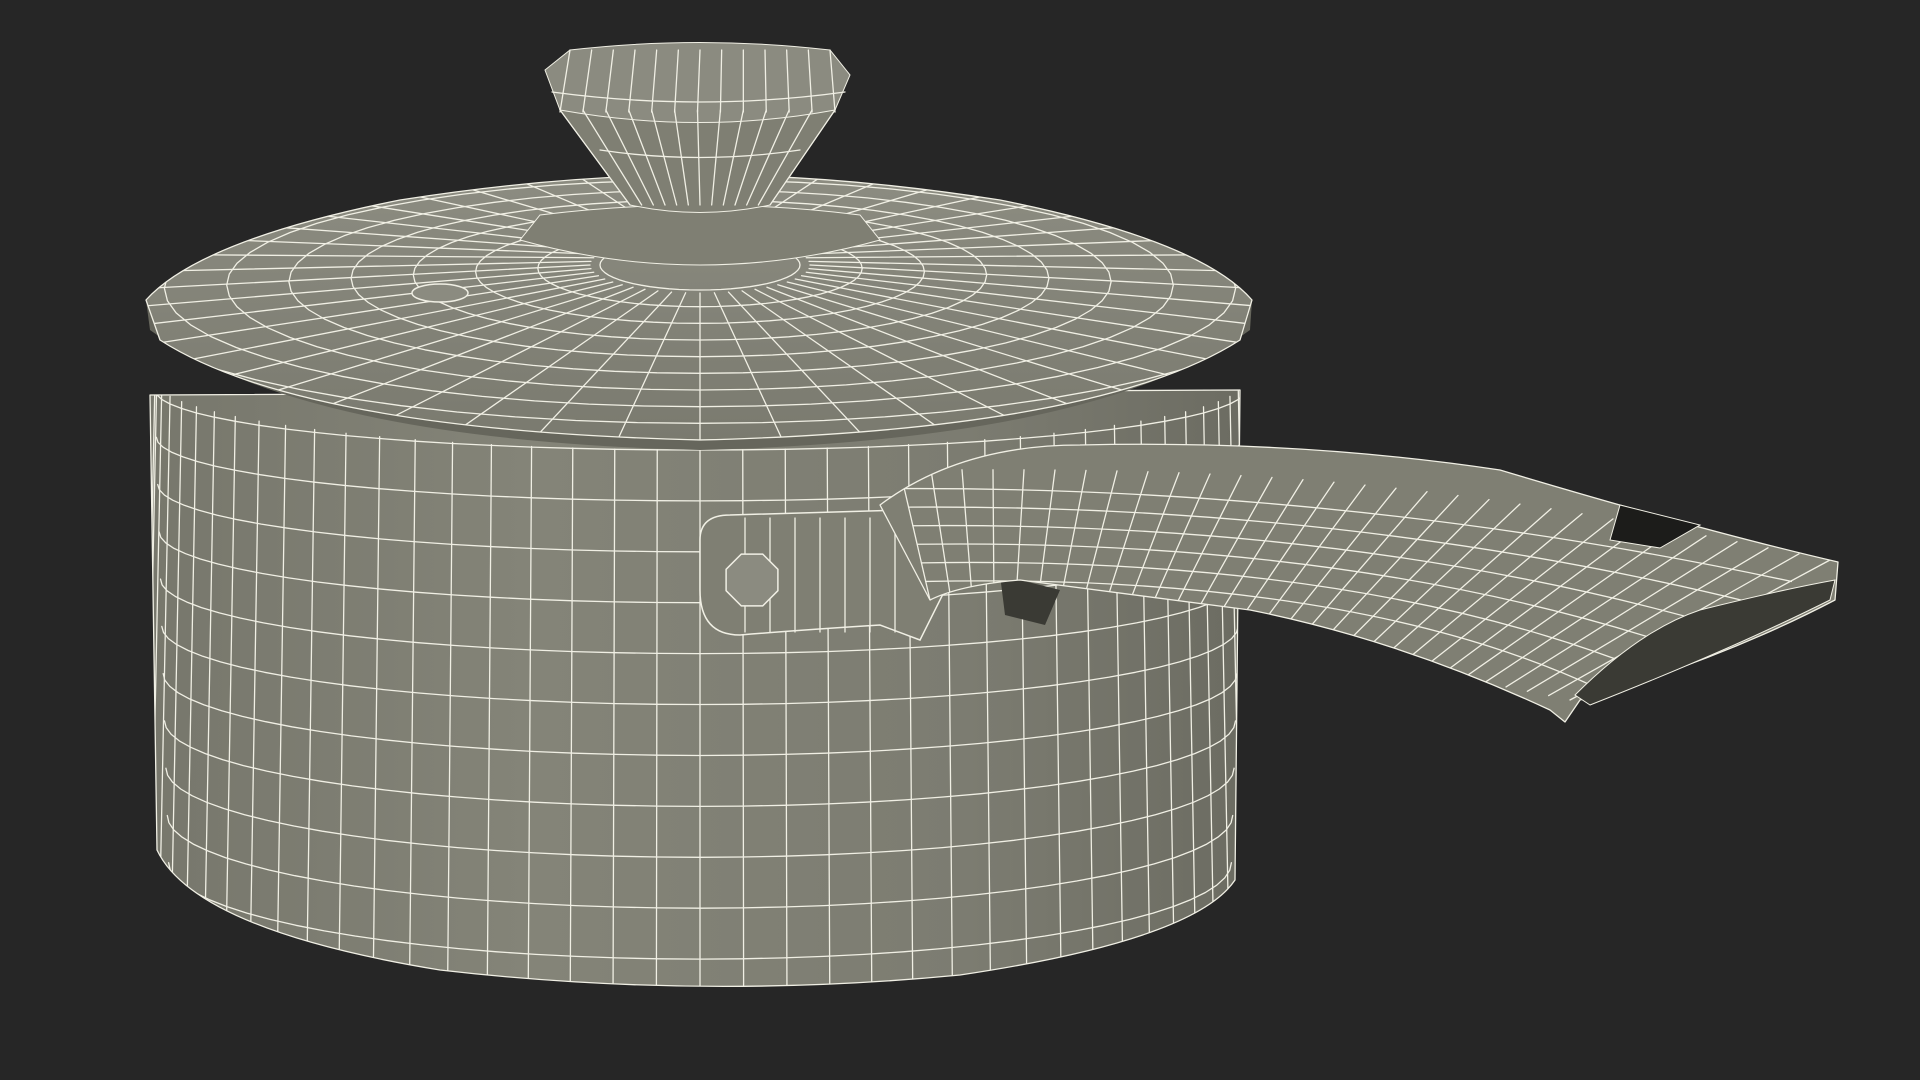 Image resolution: width=1920 pixels, height=1080 pixels. Describe the element at coordinates (656, 718) in the screenshot. I see `body-vertical-edge` at that location.